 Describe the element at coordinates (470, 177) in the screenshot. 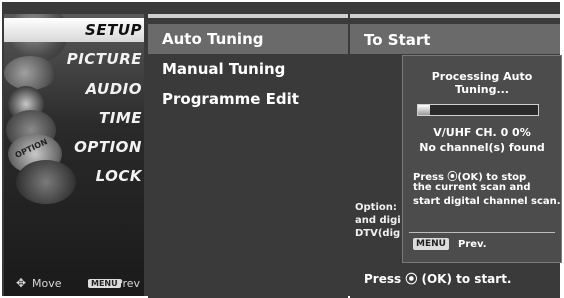

I see `stop-message-line-1: Press ⦿(OK) to stop` at that location.